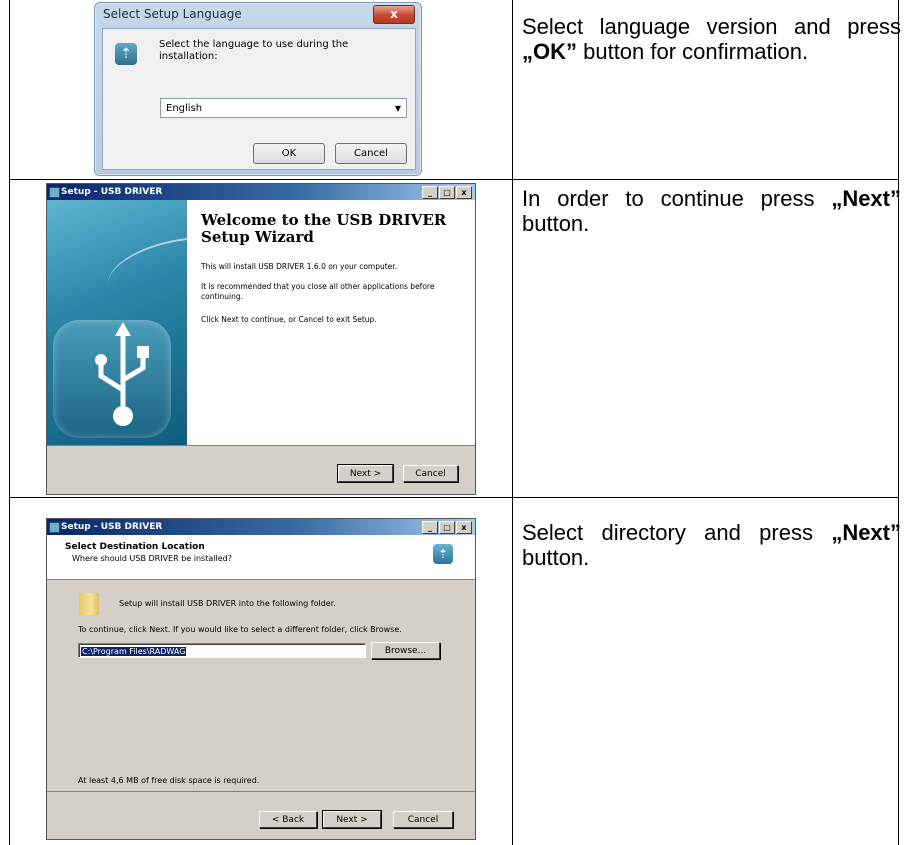 The width and height of the screenshot is (909, 845). Describe the element at coordinates (289, 153) in the screenshot. I see `ok-button: OK` at that location.